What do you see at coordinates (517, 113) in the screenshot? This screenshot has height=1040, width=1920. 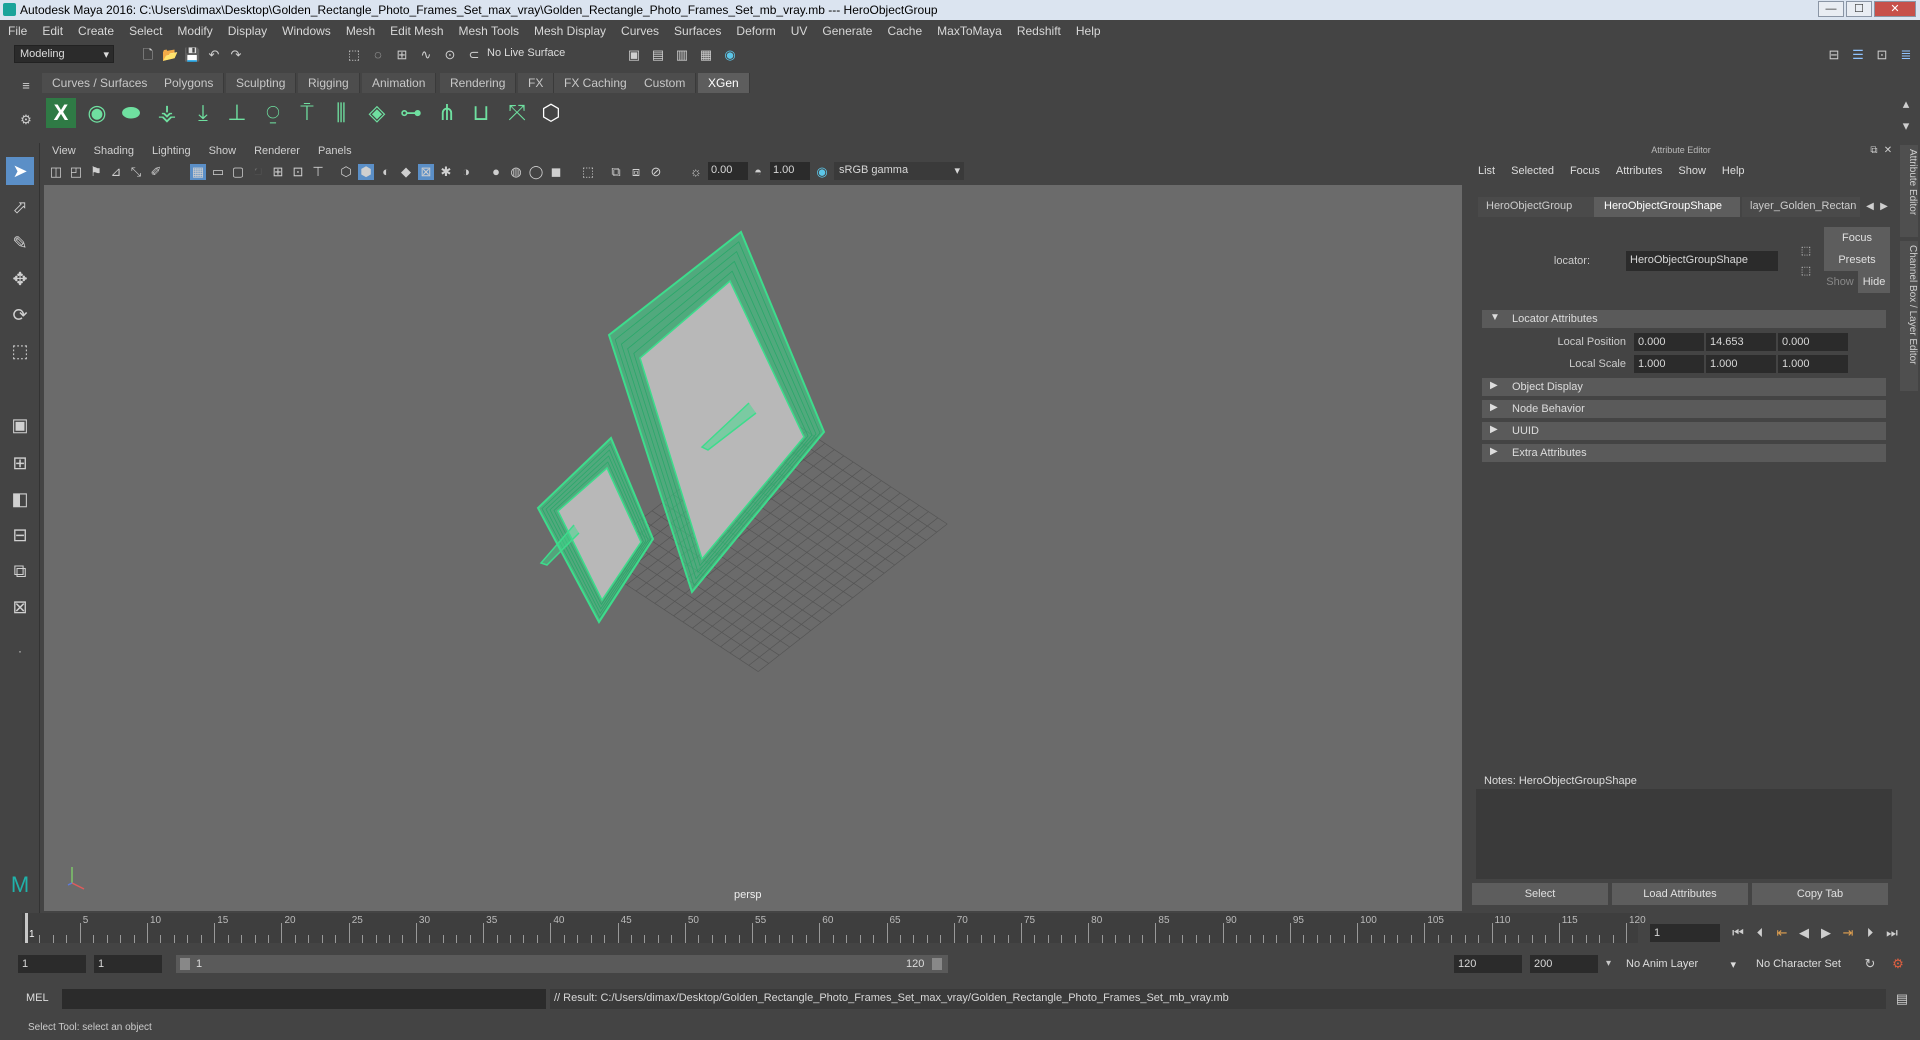 I see `xgen-delete-icon: ⤧` at bounding box center [517, 113].